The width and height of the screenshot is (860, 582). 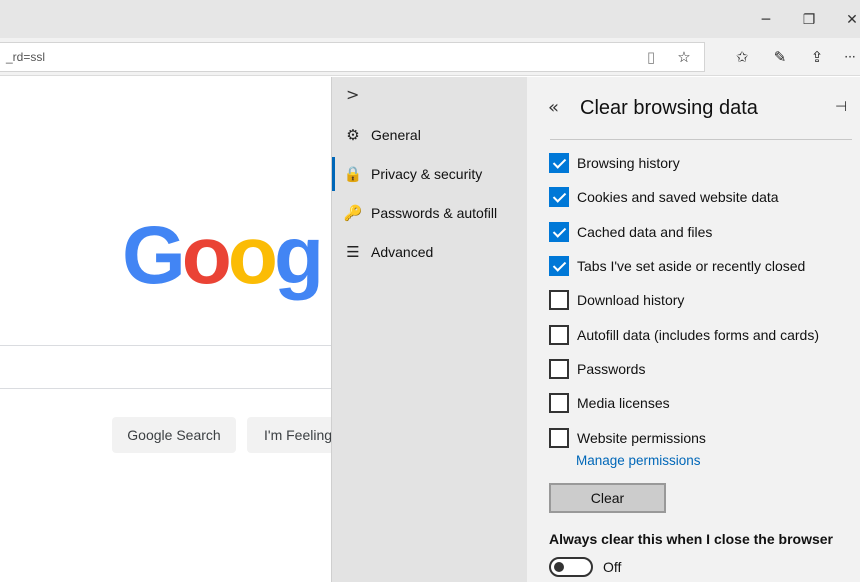 I want to click on reading-view-icon: ▯, so click(x=651, y=57).